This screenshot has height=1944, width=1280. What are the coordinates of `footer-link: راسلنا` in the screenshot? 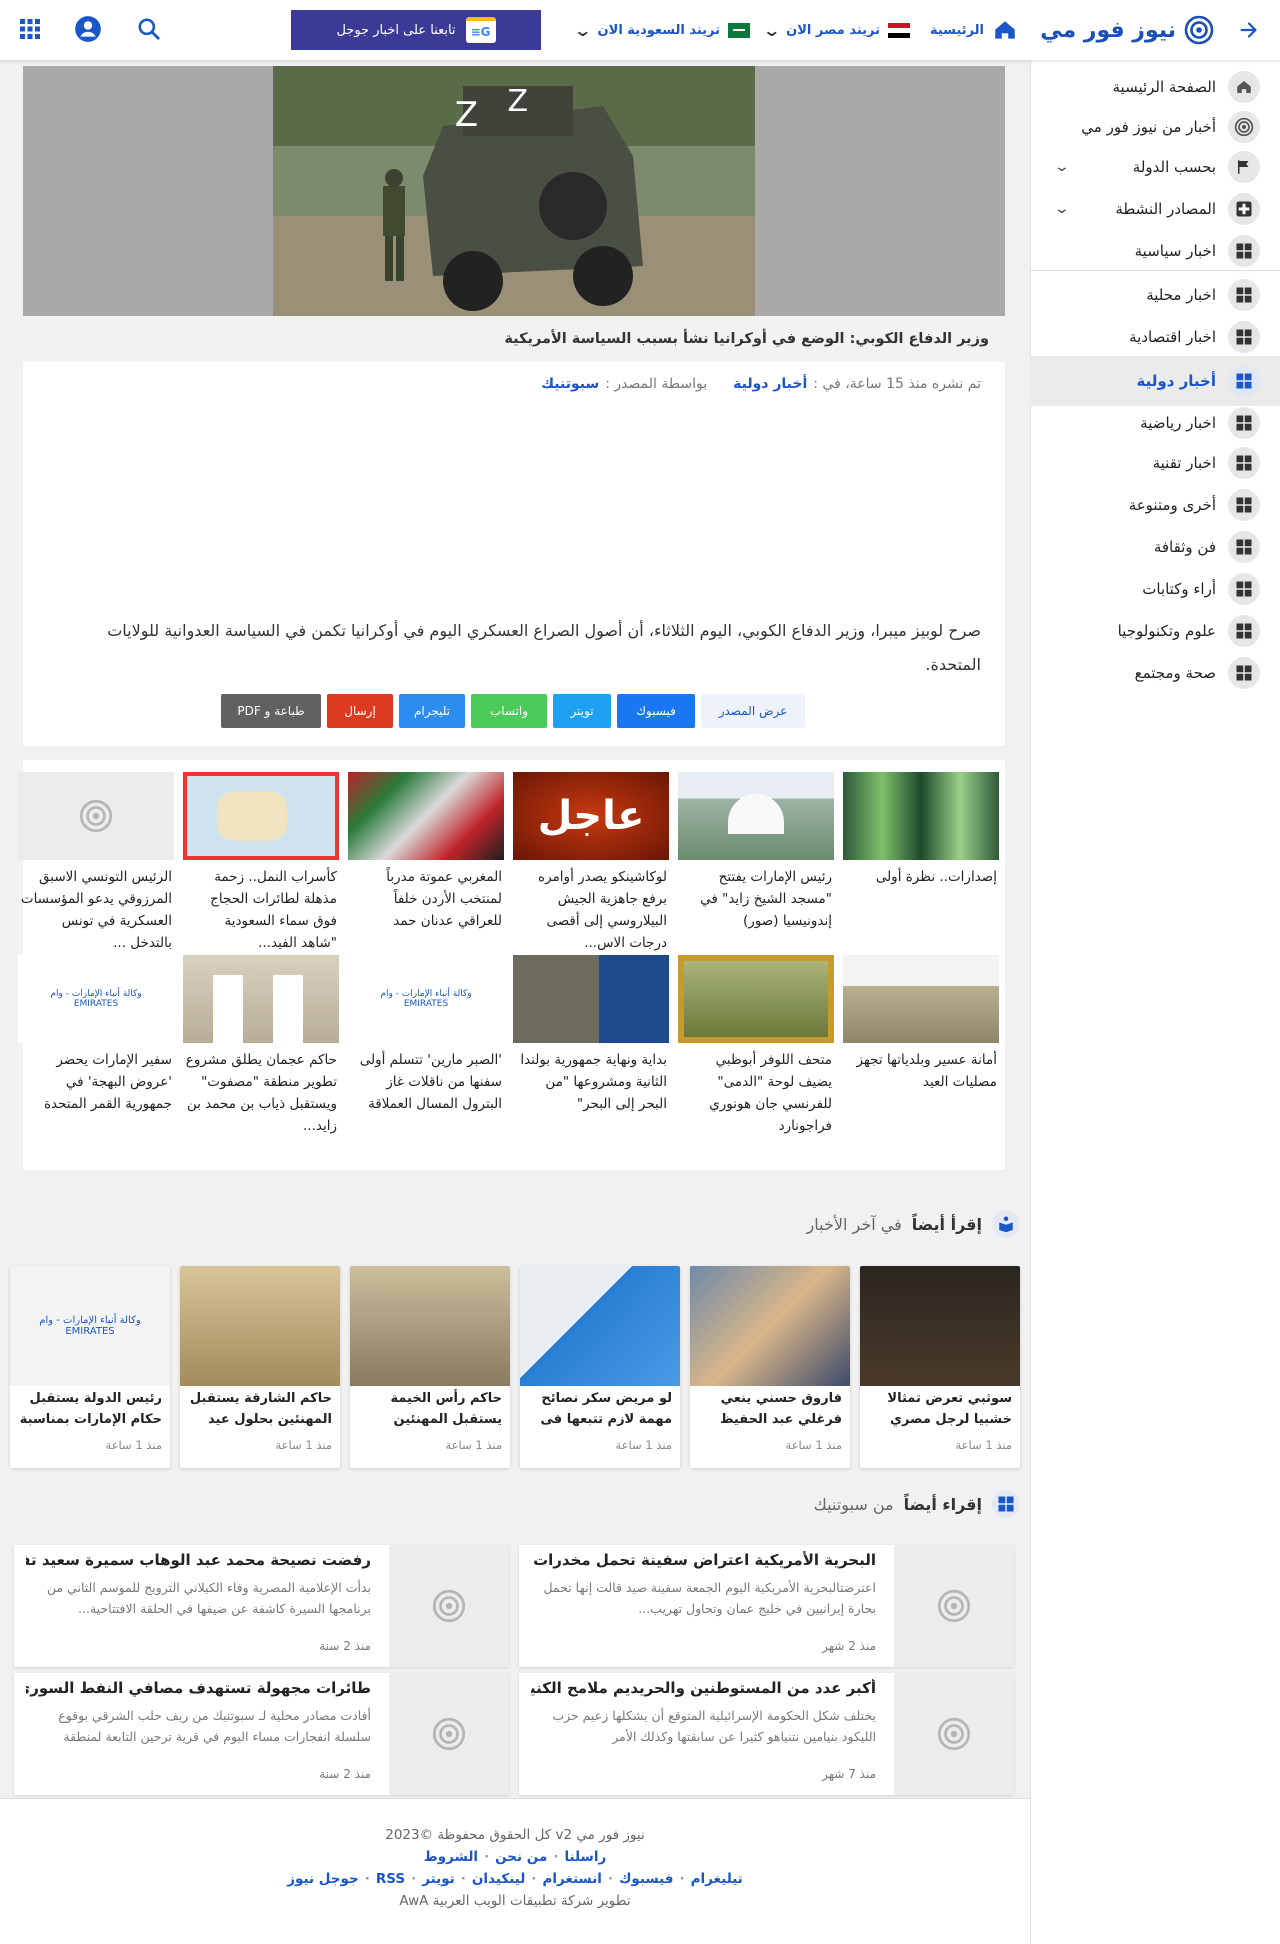 It's located at (585, 1857).